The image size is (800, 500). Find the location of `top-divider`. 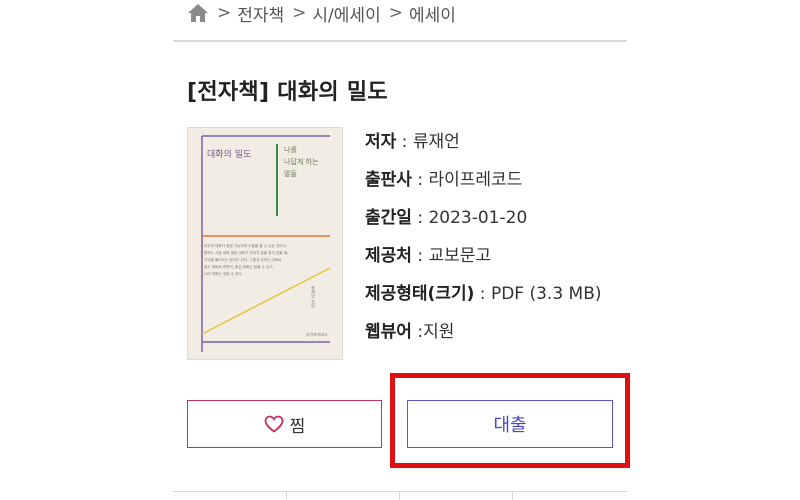

top-divider is located at coordinates (400, 41).